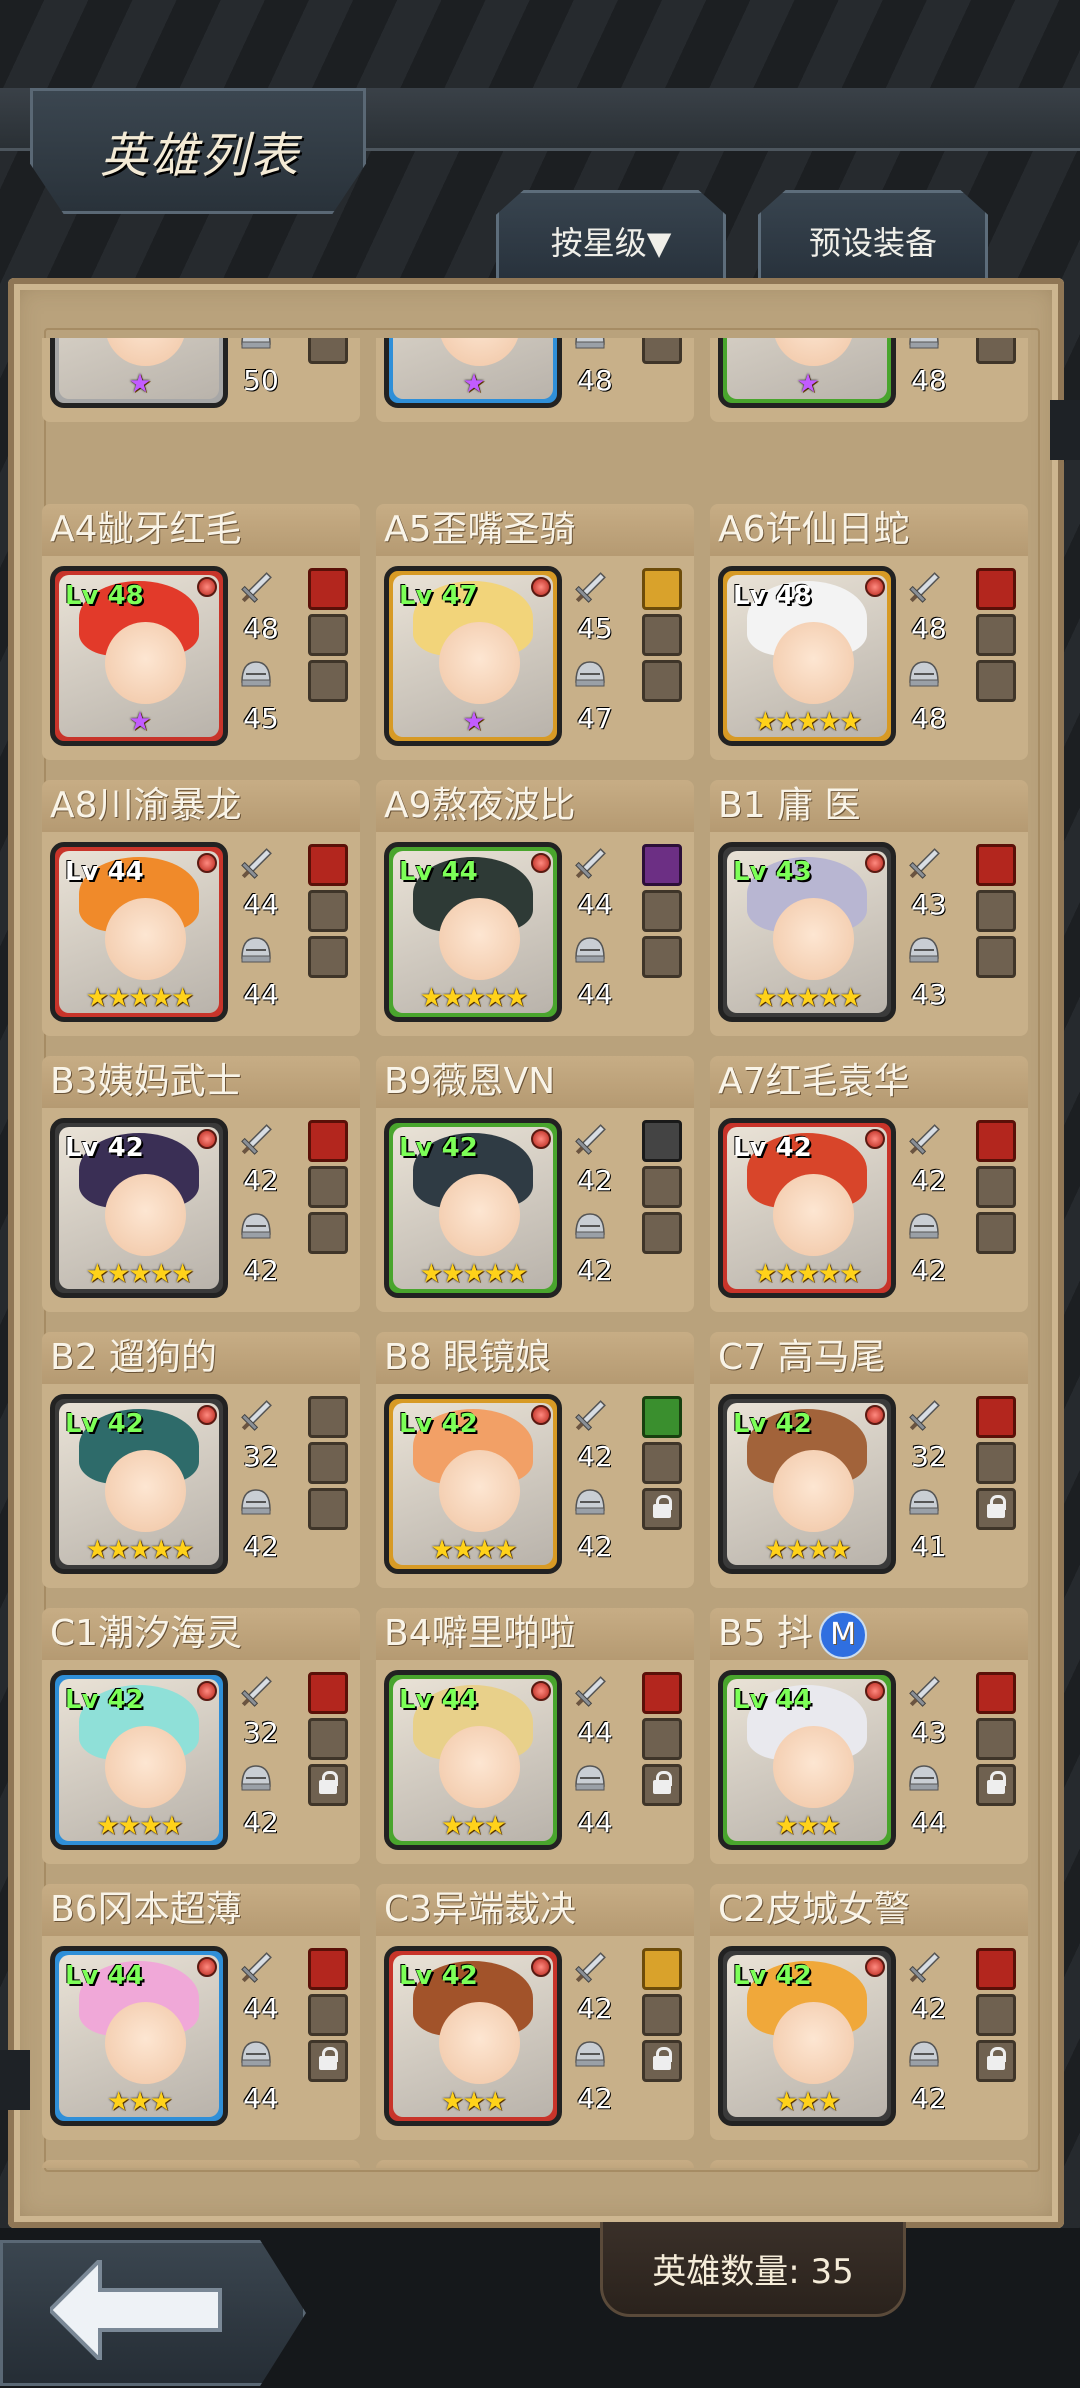 Image resolution: width=1080 pixels, height=2388 pixels. I want to click on hero-card-partial: ★5050, so click(201, 380).